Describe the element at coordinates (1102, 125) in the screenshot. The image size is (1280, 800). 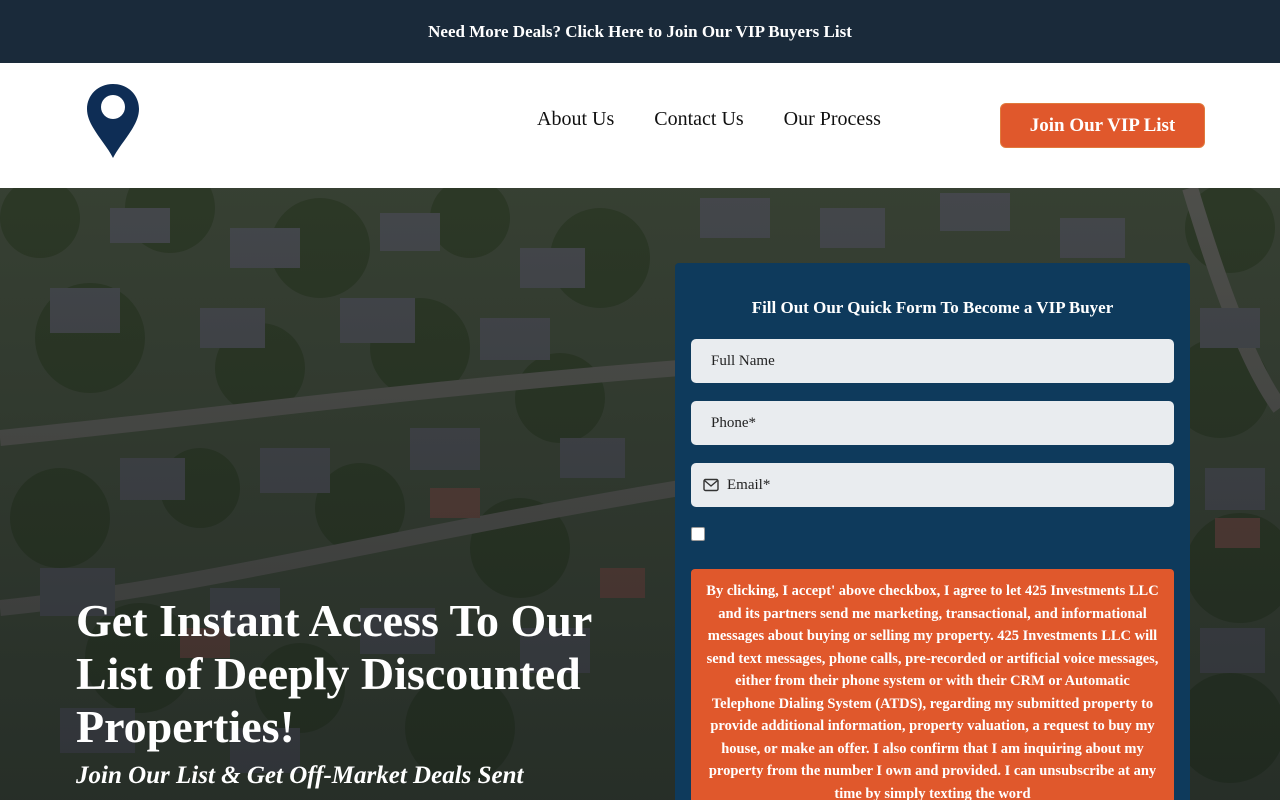
I see `join-vip-list-button: Join Our VIP List` at that location.